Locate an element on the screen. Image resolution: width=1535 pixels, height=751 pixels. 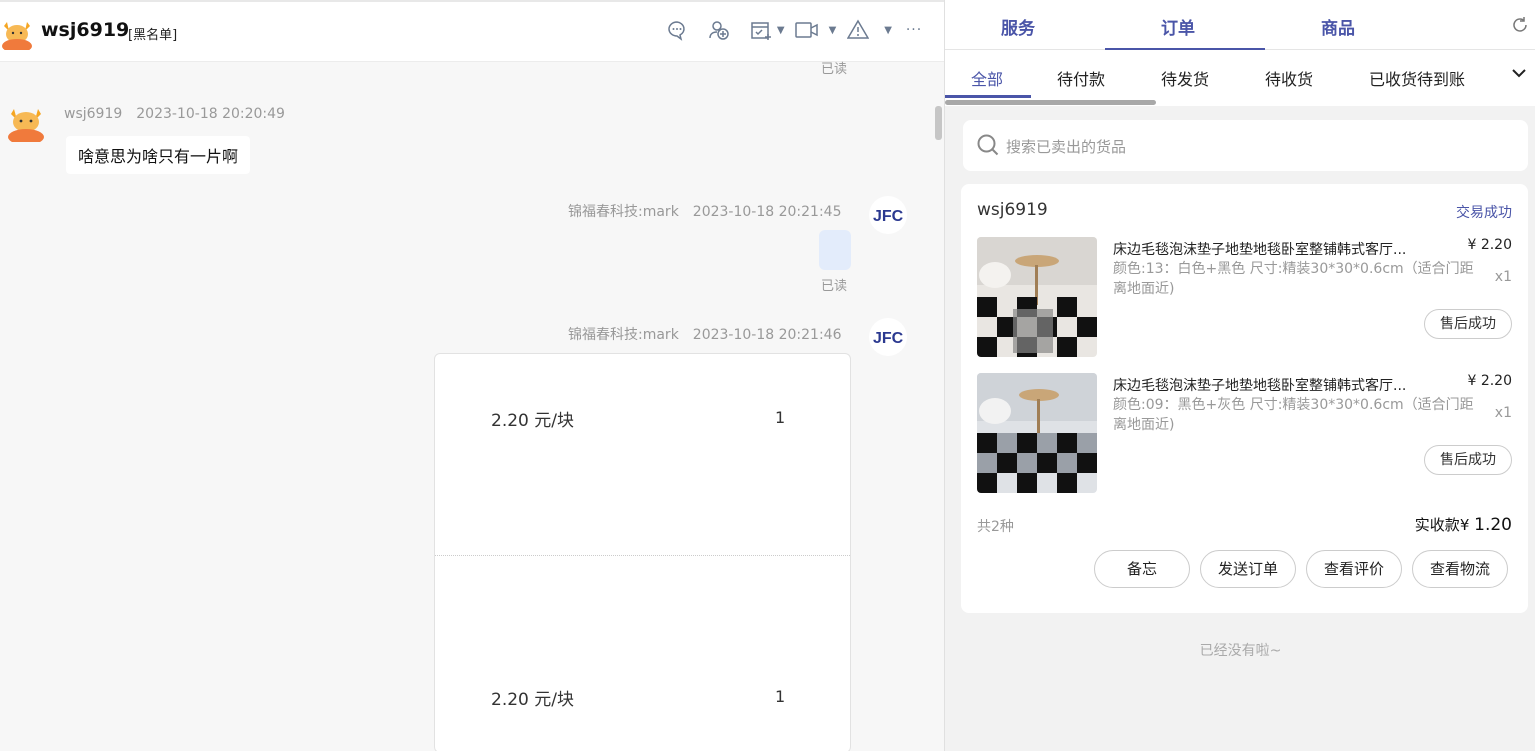
tab-service: 服务 is located at coordinates (1018, 26).